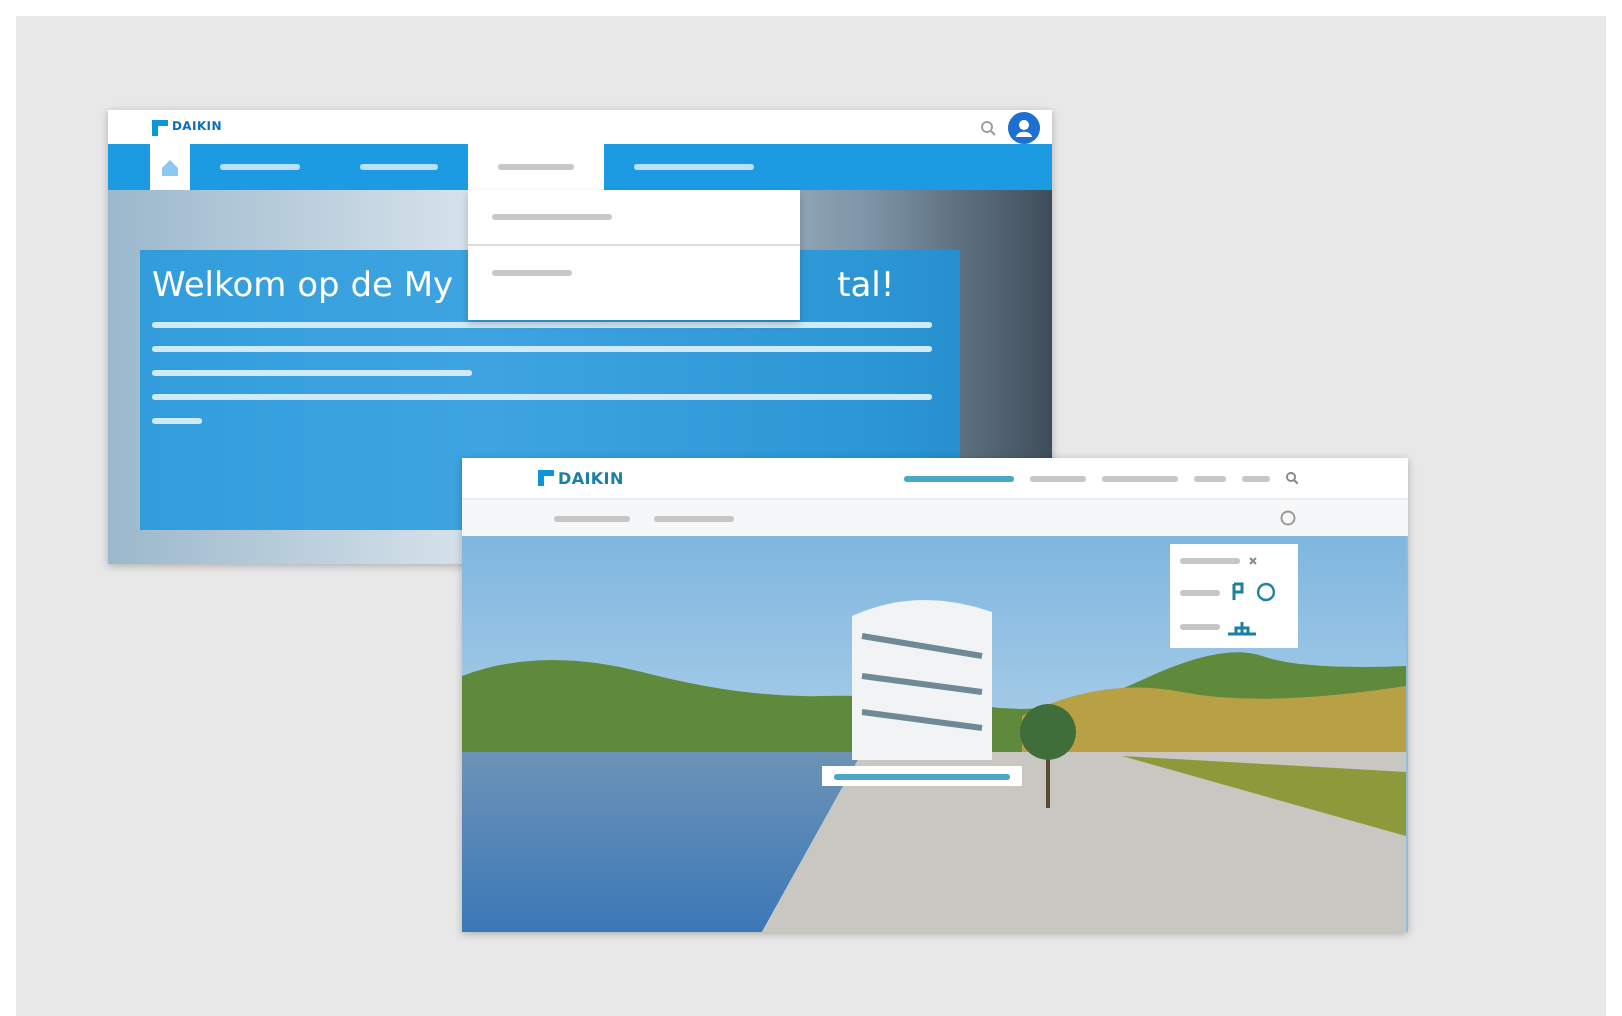  I want to click on logo: DAIKIN, so click(581, 478).